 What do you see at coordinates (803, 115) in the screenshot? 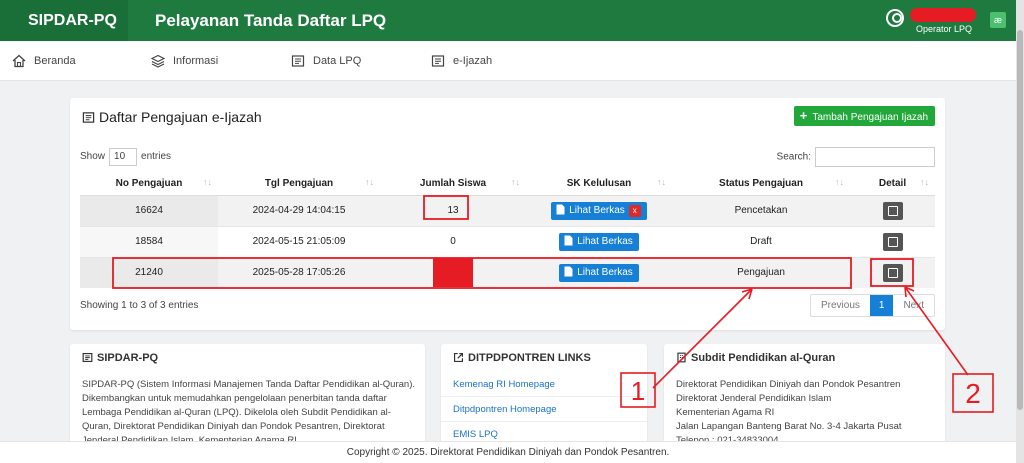
I see `plus-icon: +` at bounding box center [803, 115].